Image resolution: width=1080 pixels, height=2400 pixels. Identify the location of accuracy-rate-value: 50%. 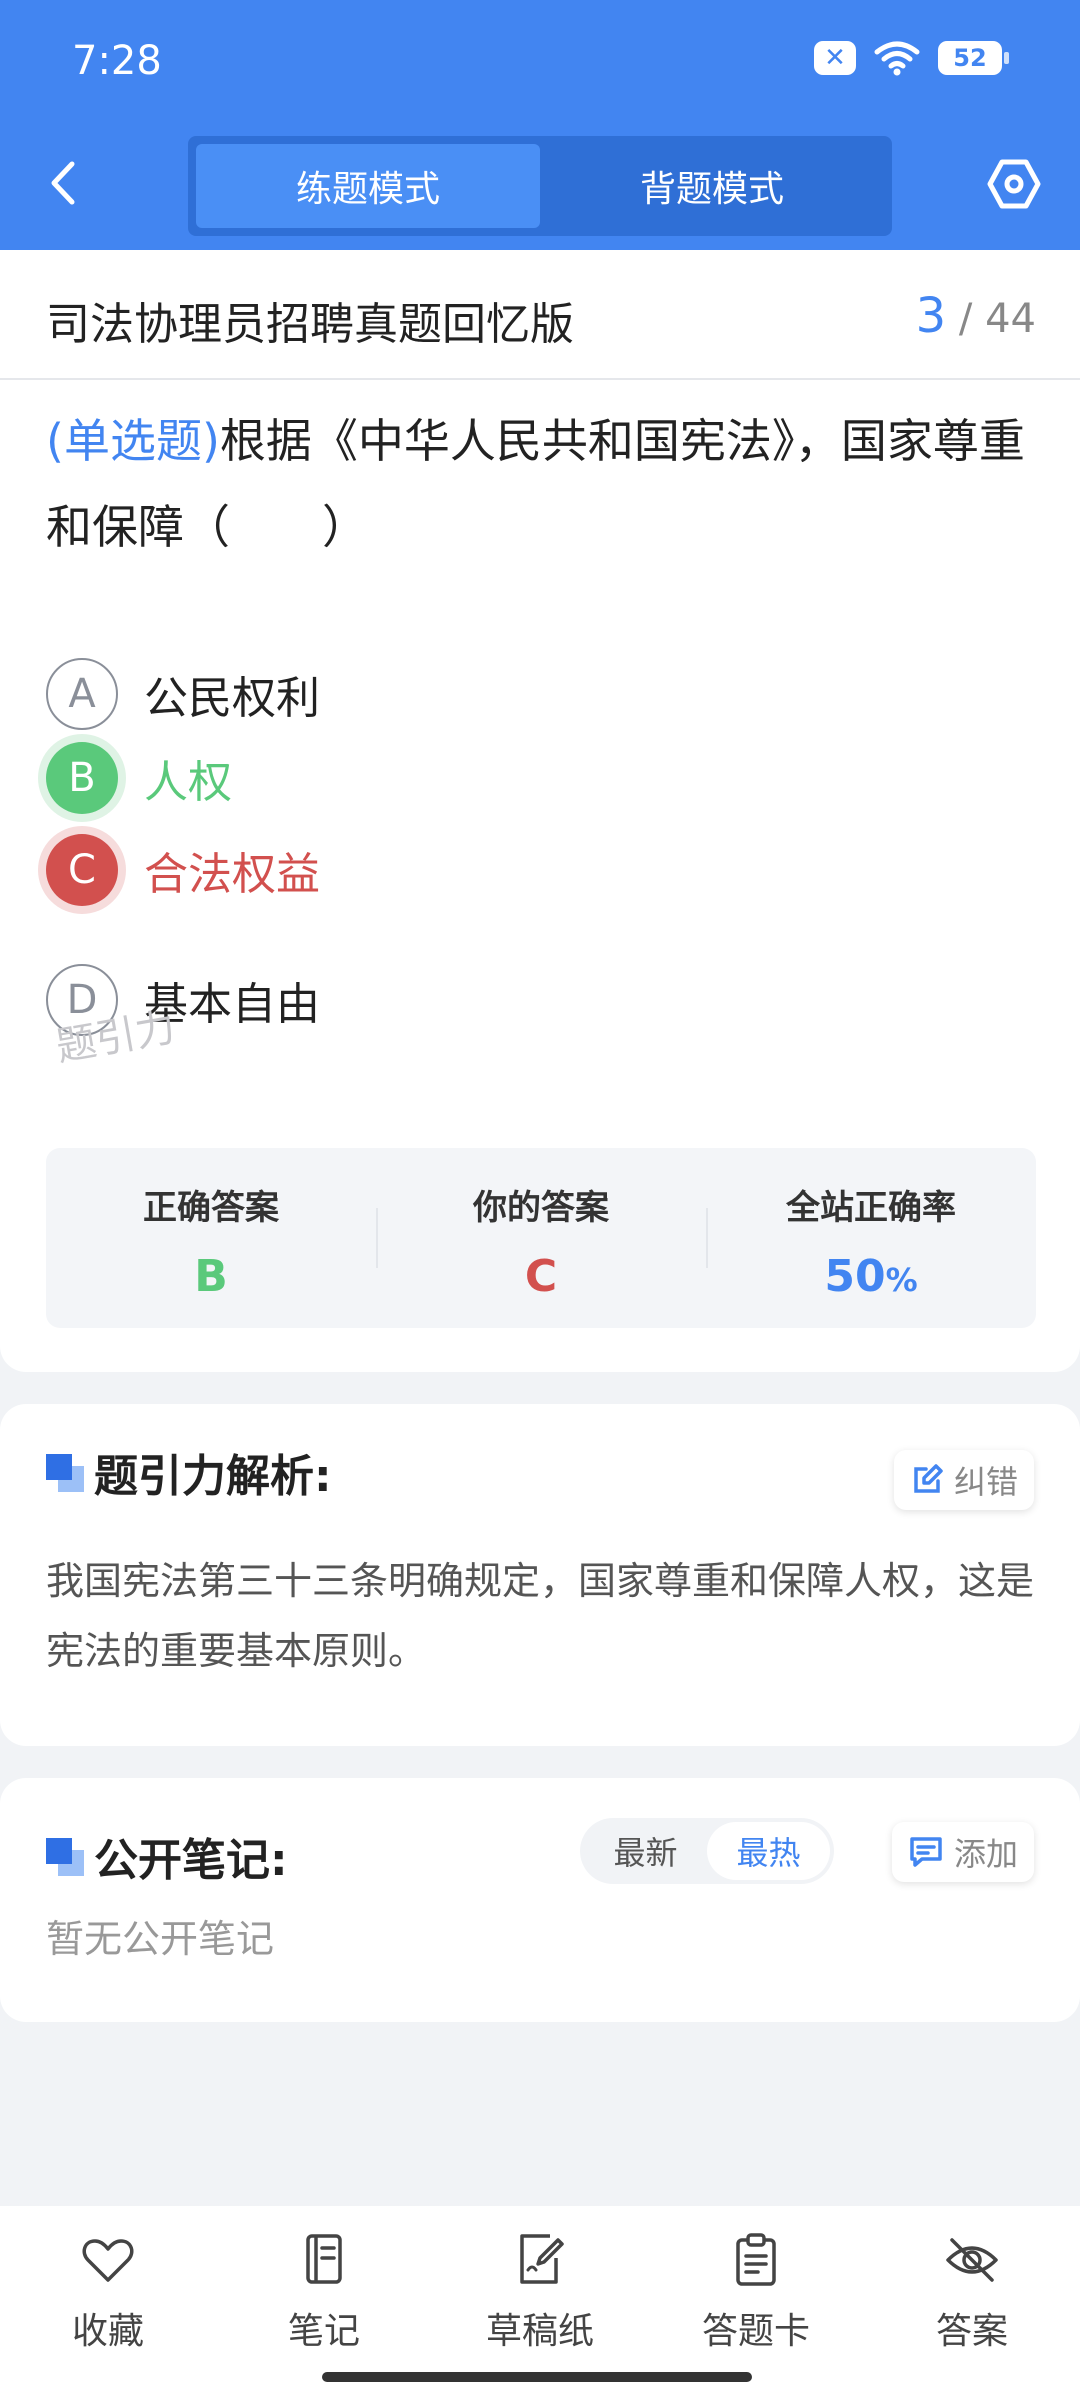
(870, 1276).